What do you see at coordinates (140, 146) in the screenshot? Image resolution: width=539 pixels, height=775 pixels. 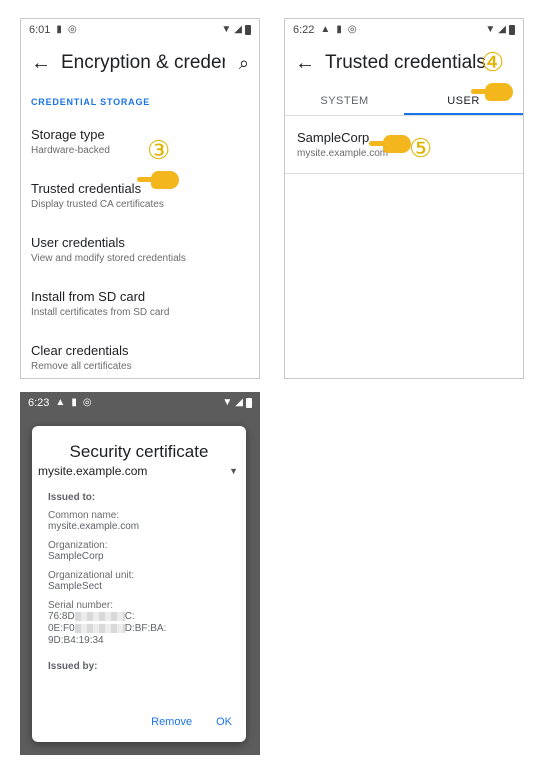 I see `pref-storage-type: Storage type Hardware-backed` at bounding box center [140, 146].